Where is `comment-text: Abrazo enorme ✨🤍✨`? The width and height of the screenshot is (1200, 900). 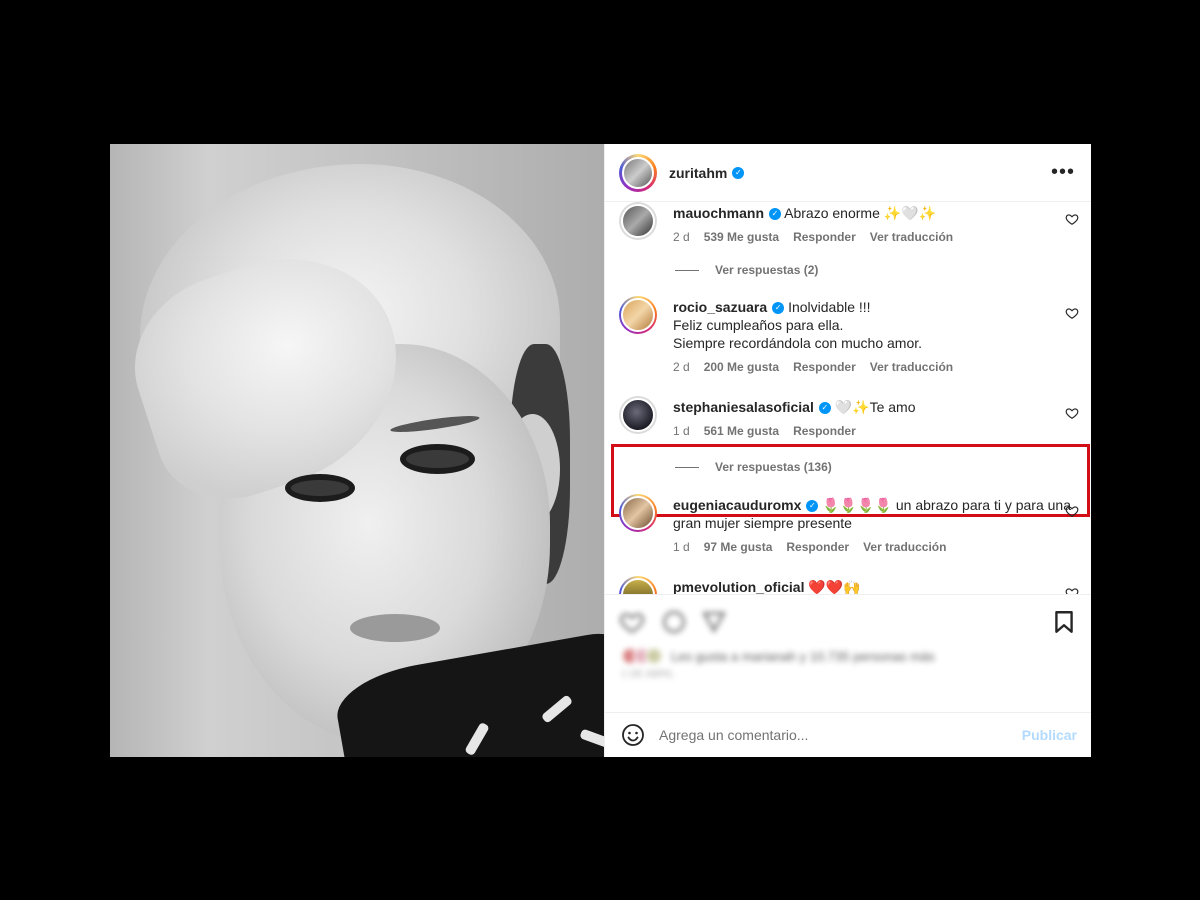
comment-text: Abrazo enorme ✨🤍✨ is located at coordinates (860, 213).